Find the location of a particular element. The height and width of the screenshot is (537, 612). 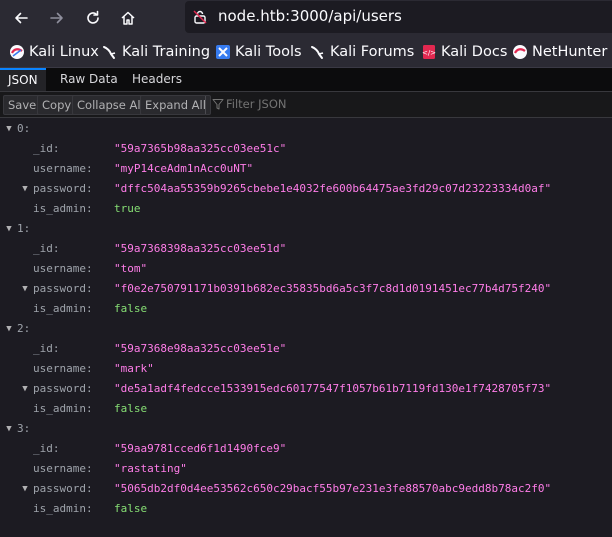

copy-button: Copy is located at coordinates (57, 105).